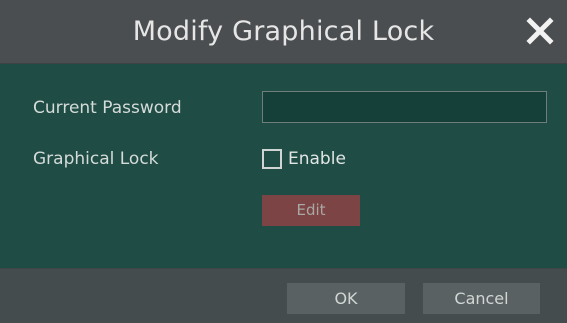 Image resolution: width=567 pixels, height=323 pixels. I want to click on dialog-title: Modify Graphical Lock, so click(283, 31).